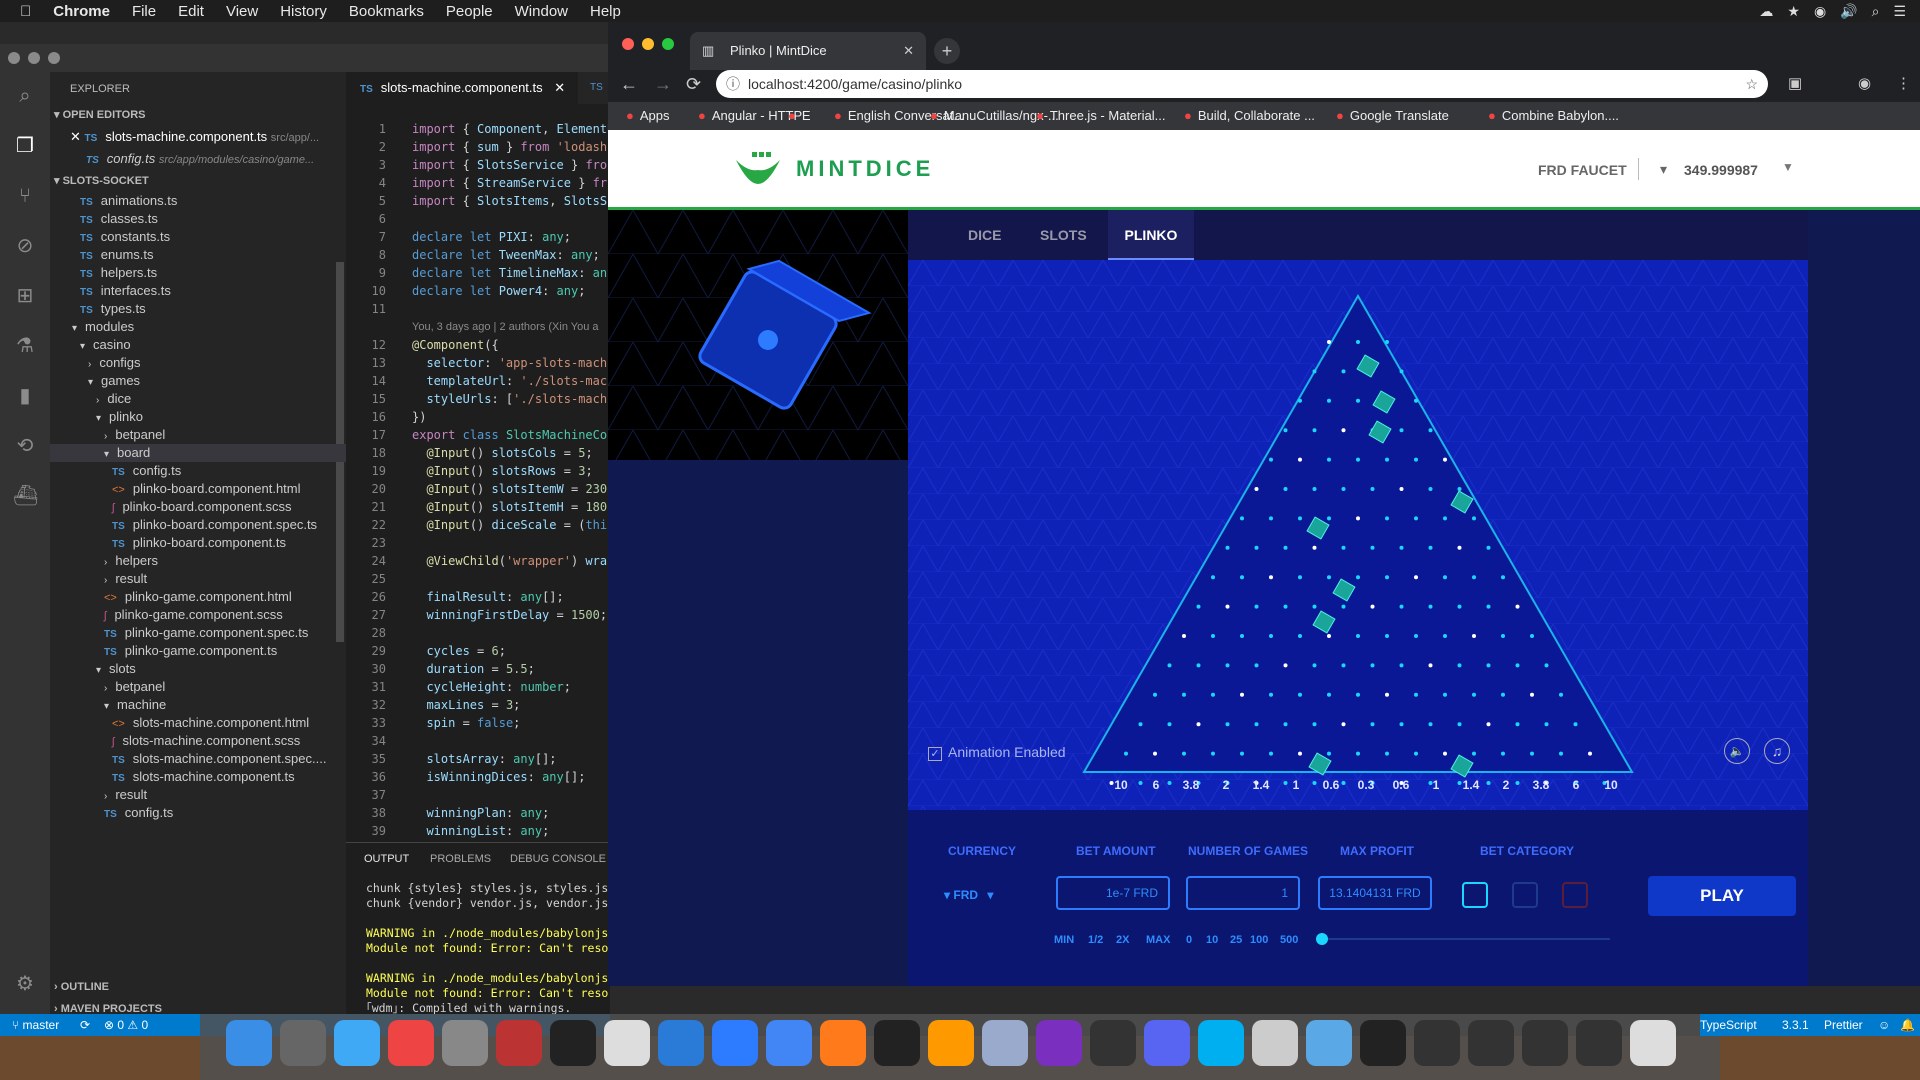 This screenshot has width=1920, height=1080. What do you see at coordinates (750, 116) in the screenshot?
I see `bookmark-item: ● Angular - HTTP` at bounding box center [750, 116].